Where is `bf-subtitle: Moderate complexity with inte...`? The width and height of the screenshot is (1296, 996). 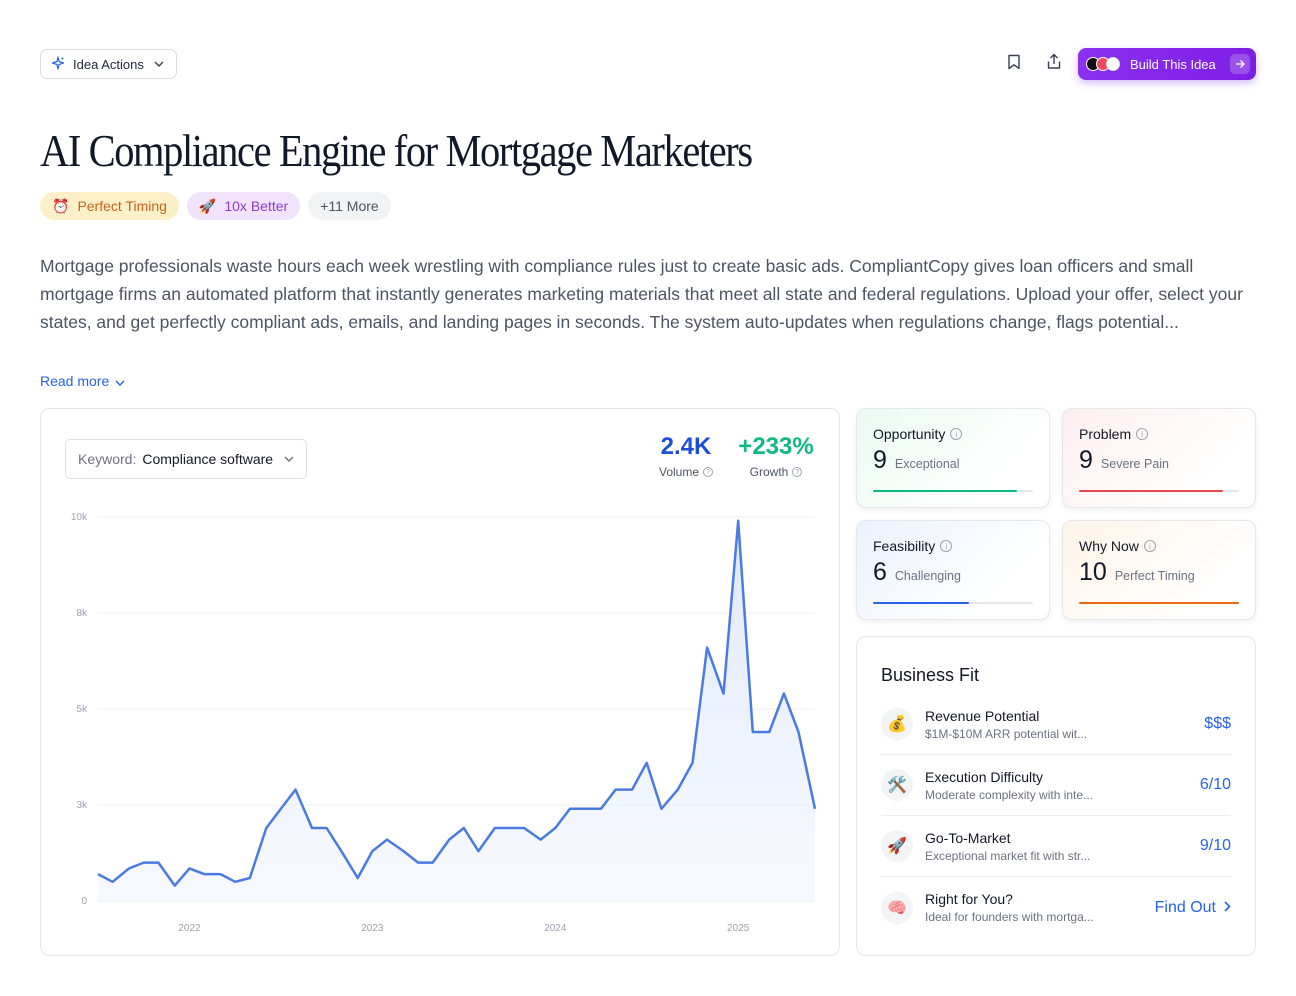 bf-subtitle: Moderate complexity with inte... is located at coordinates (1009, 794).